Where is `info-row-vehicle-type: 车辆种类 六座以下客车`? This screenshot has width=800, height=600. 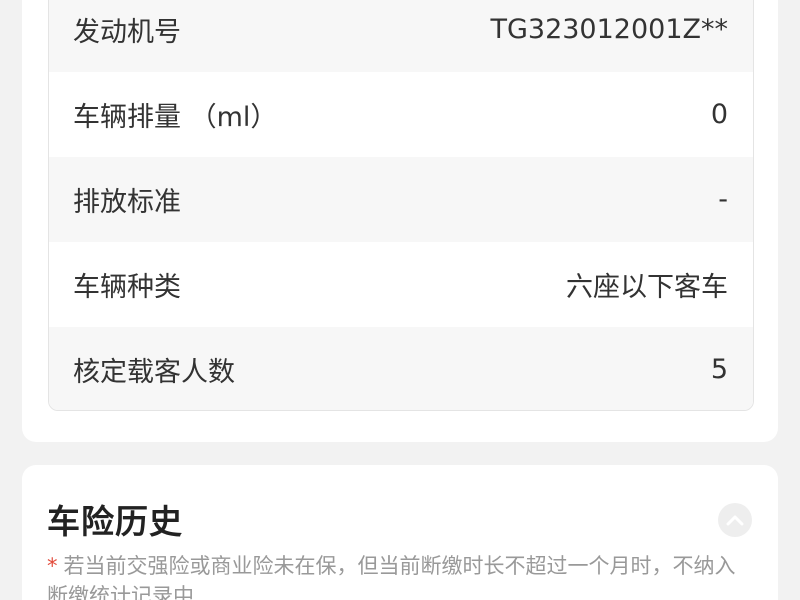 info-row-vehicle-type: 车辆种类 六座以下客车 is located at coordinates (401, 284).